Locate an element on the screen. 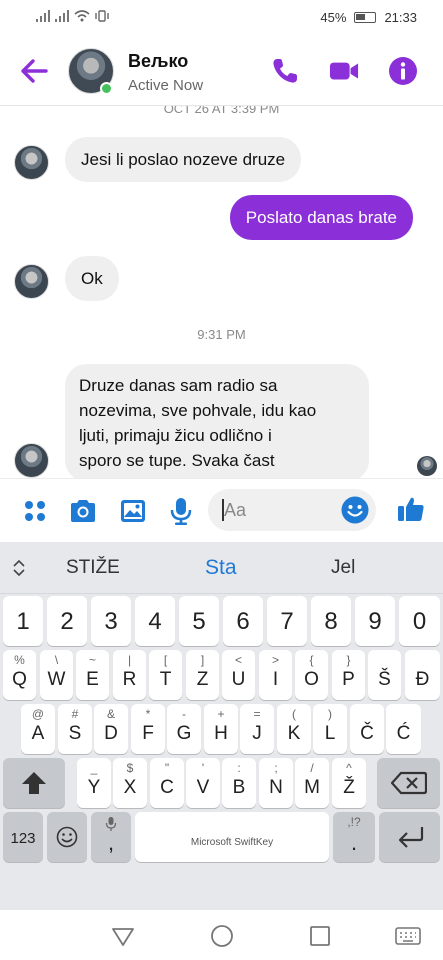  numbers-key: 123 is located at coordinates (23, 837).